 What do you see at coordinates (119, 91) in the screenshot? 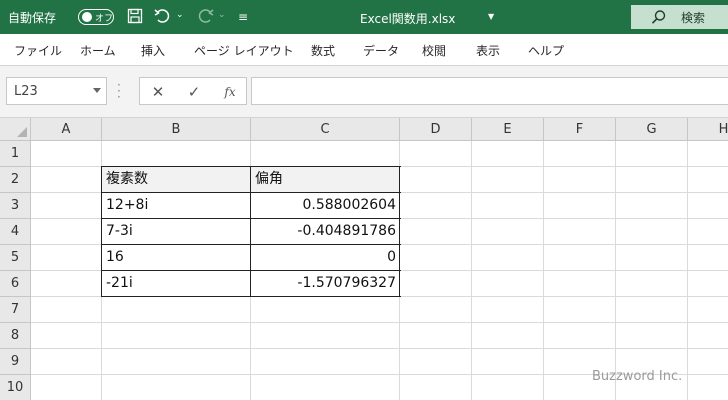
I see `more-options-icon: · · ·` at bounding box center [119, 91].